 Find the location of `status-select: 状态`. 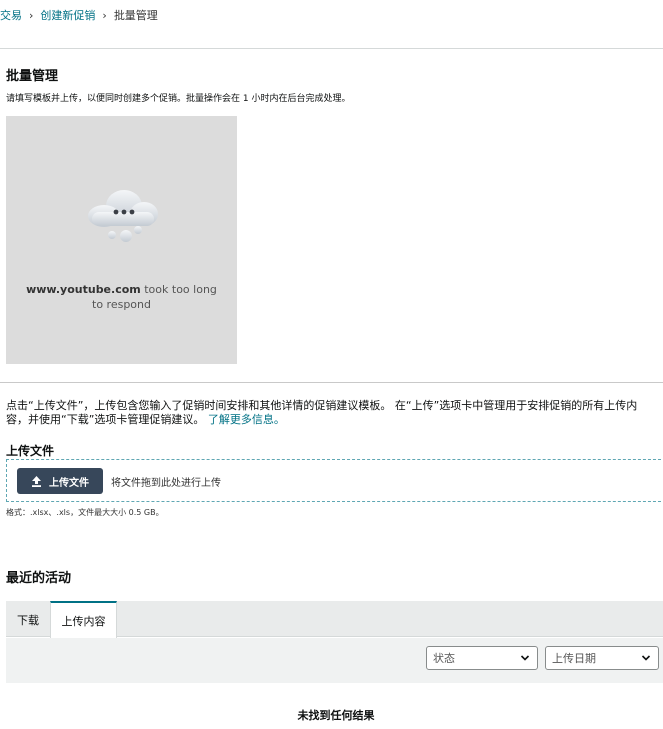

status-select: 状态 is located at coordinates (482, 658).